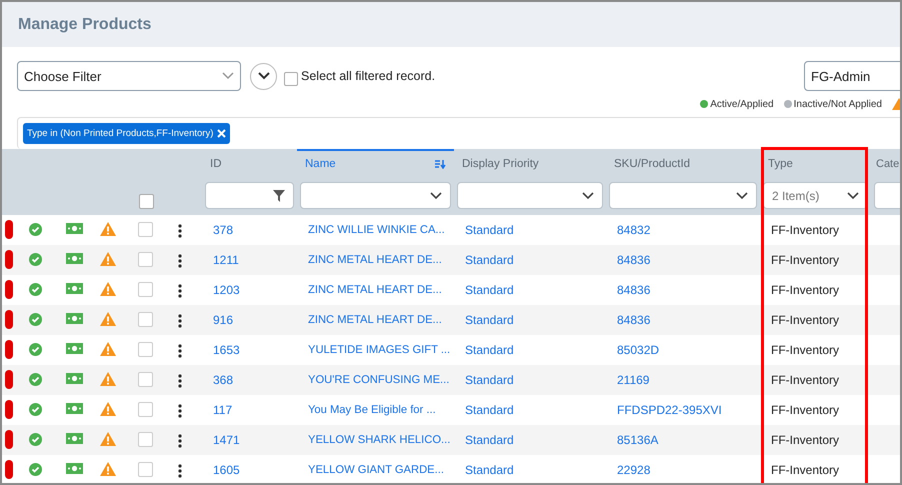  Describe the element at coordinates (633, 380) in the screenshot. I see `table-link: 21169` at that location.